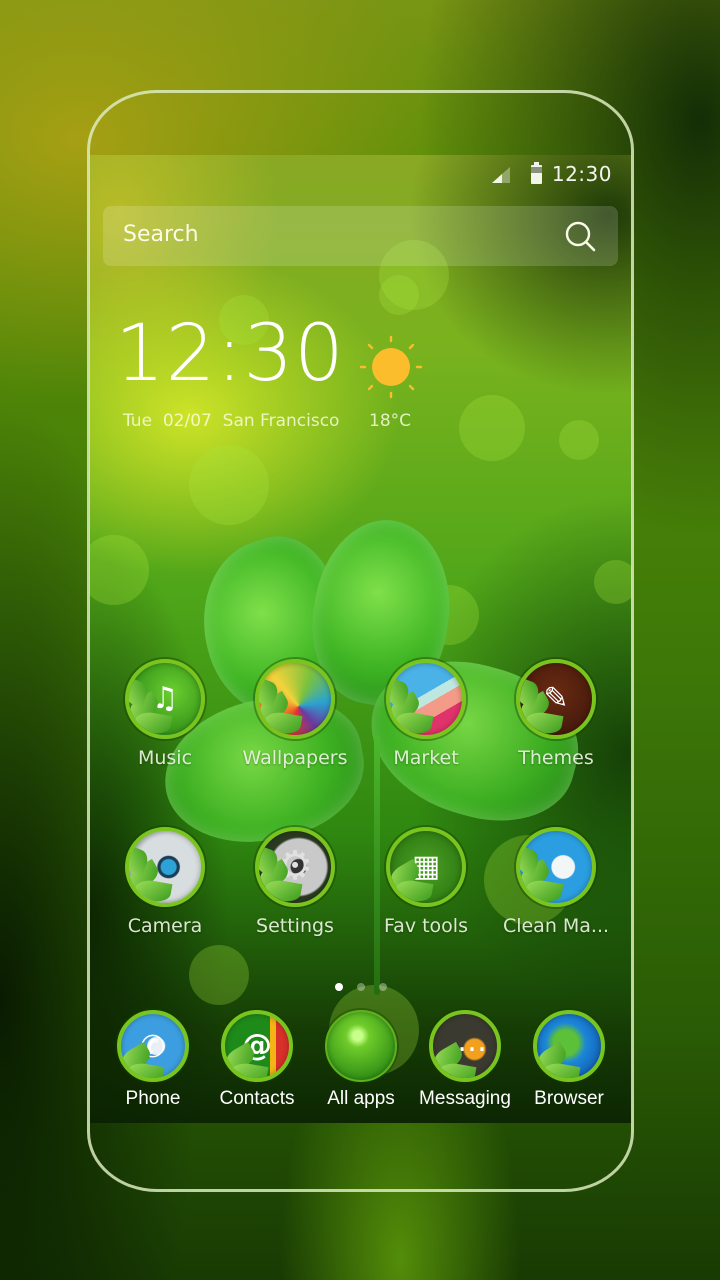 Image resolution: width=720 pixels, height=1280 pixels. I want to click on battery-icon, so click(536, 173).